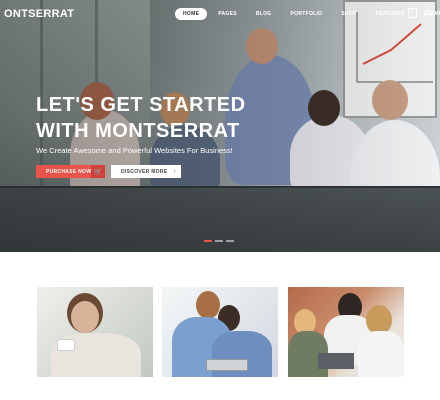  Describe the element at coordinates (85, 317) in the screenshot. I see `person-face` at that location.